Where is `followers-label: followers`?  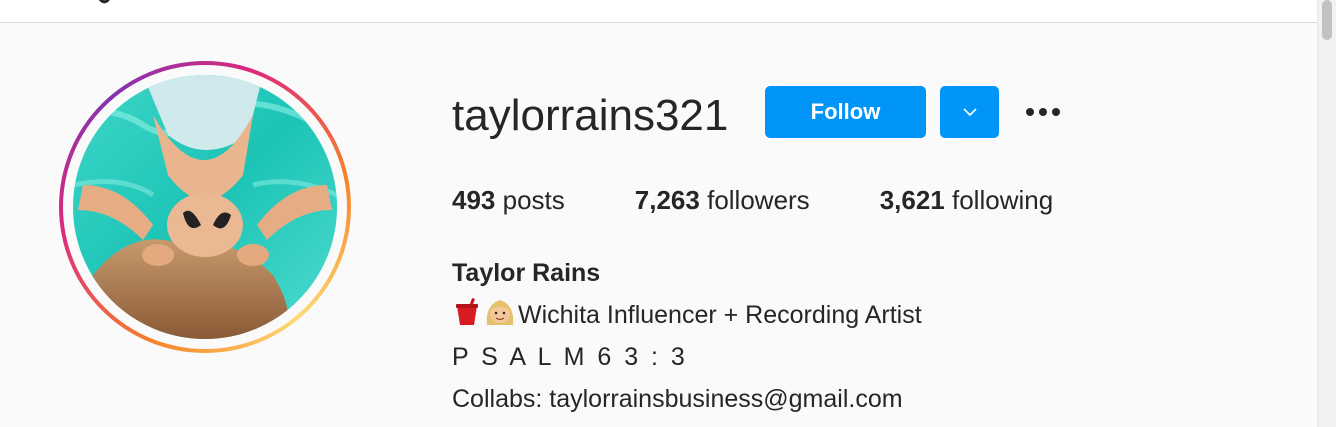
followers-label: followers is located at coordinates (758, 200).